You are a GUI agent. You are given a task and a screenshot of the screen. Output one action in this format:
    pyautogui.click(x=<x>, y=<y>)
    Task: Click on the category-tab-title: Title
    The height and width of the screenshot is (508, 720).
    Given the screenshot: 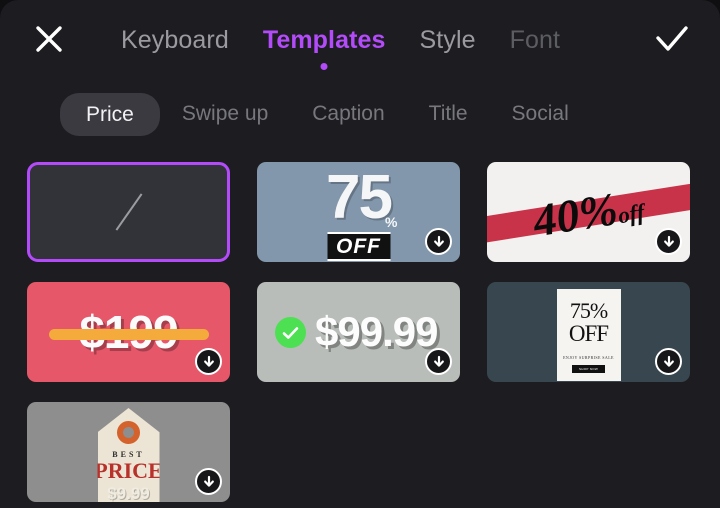 What is the action you would take?
    pyautogui.click(x=448, y=114)
    